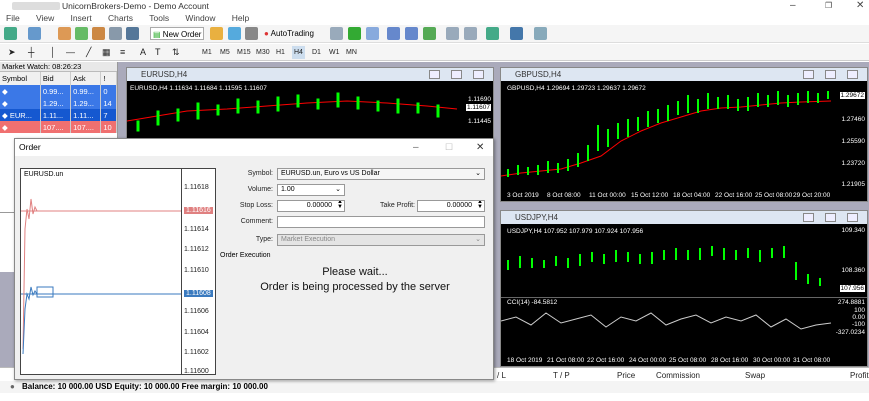 This screenshot has height=401, width=869. Describe the element at coordinates (393, 33) in the screenshot. I see `zoom-in-icon` at that location.